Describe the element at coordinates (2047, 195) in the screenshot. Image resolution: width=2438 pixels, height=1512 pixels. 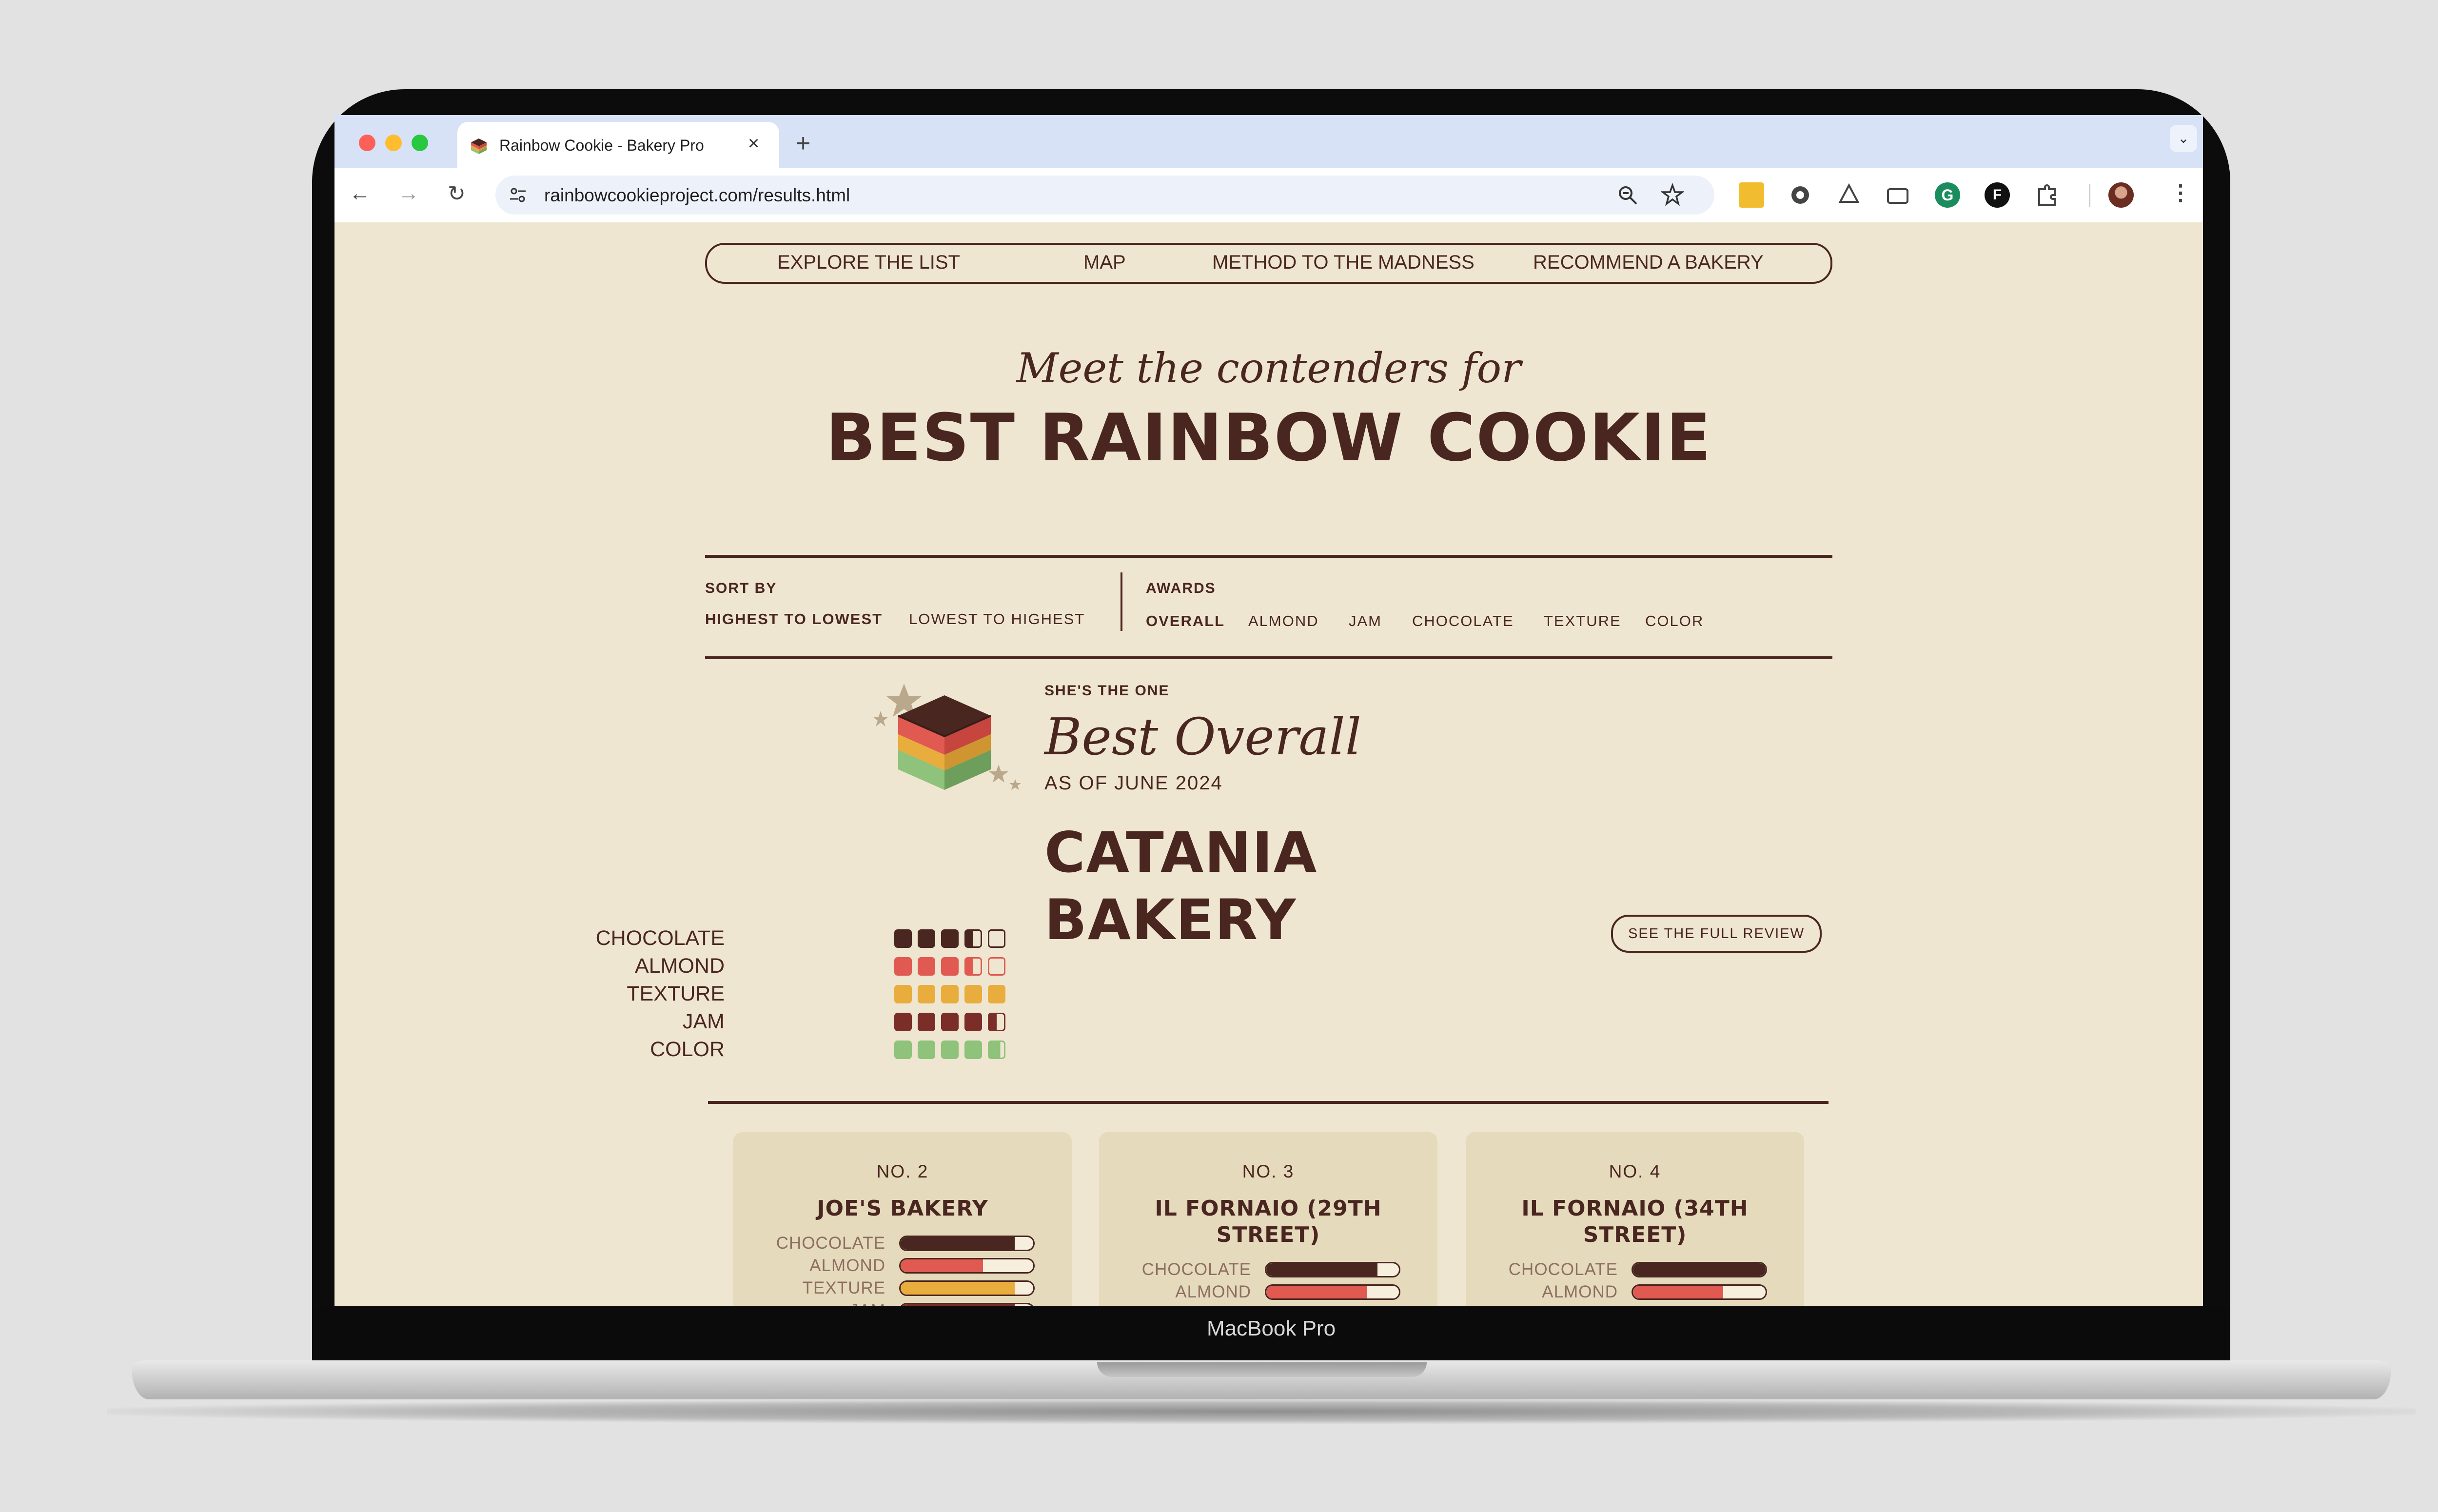
I see `extensions-puzzle-icon` at that location.